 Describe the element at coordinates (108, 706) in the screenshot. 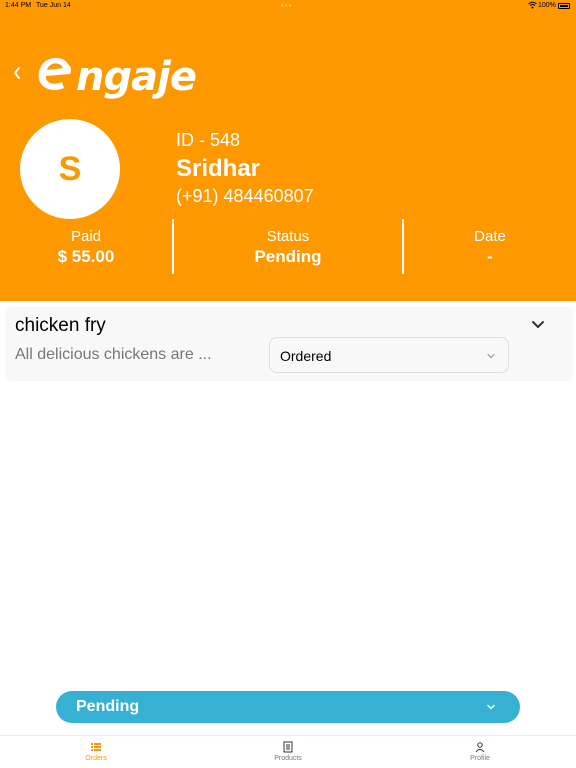

I see `order-status-value: Pending` at that location.